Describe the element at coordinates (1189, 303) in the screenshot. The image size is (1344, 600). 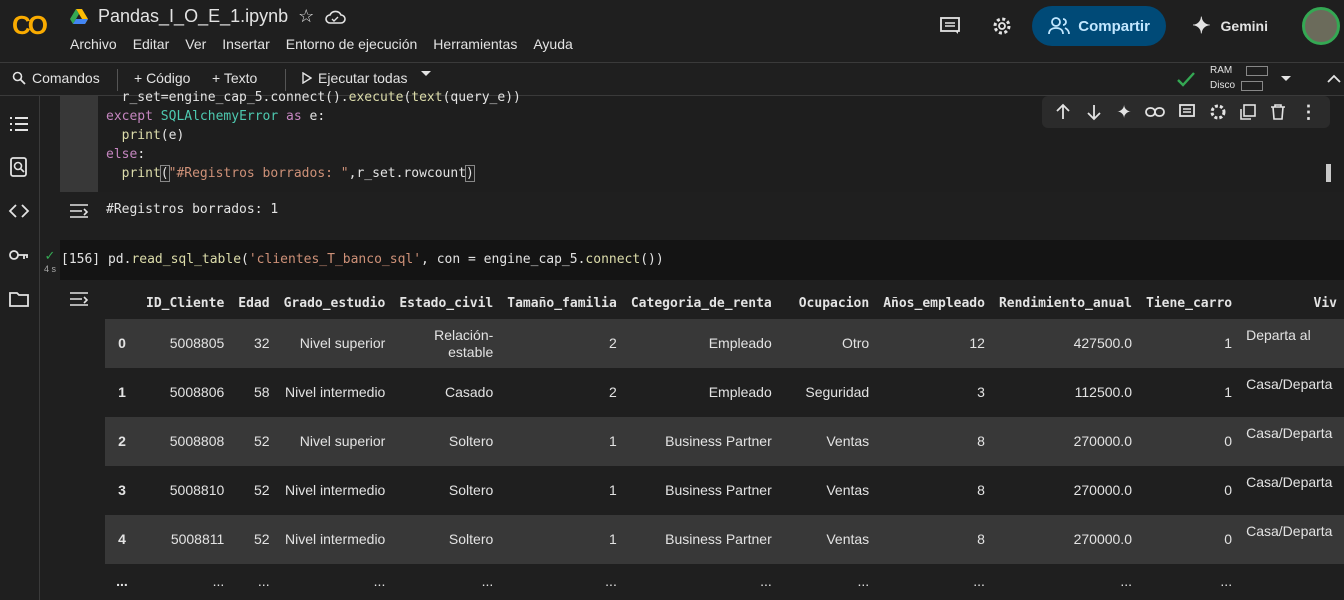
I see `column-header: Tiene_carro` at that location.